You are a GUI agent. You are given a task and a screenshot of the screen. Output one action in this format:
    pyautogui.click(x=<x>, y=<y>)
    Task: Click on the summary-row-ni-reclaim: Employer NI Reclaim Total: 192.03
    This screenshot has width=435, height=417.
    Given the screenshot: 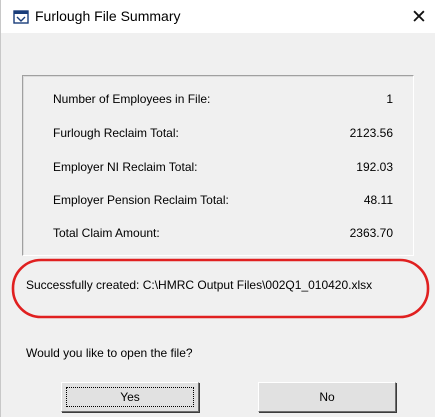 What is the action you would take?
    pyautogui.click(x=223, y=169)
    